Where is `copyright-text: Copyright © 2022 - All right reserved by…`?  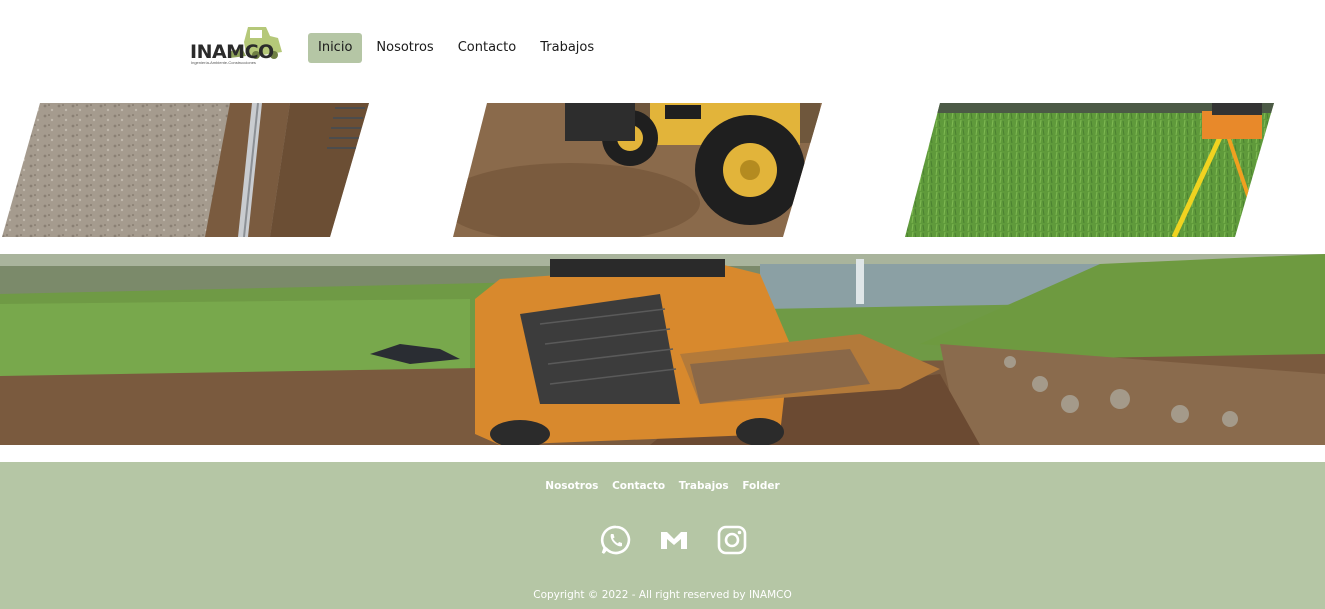
copyright-text: Copyright © 2022 - All right reserved by… is located at coordinates (662, 595).